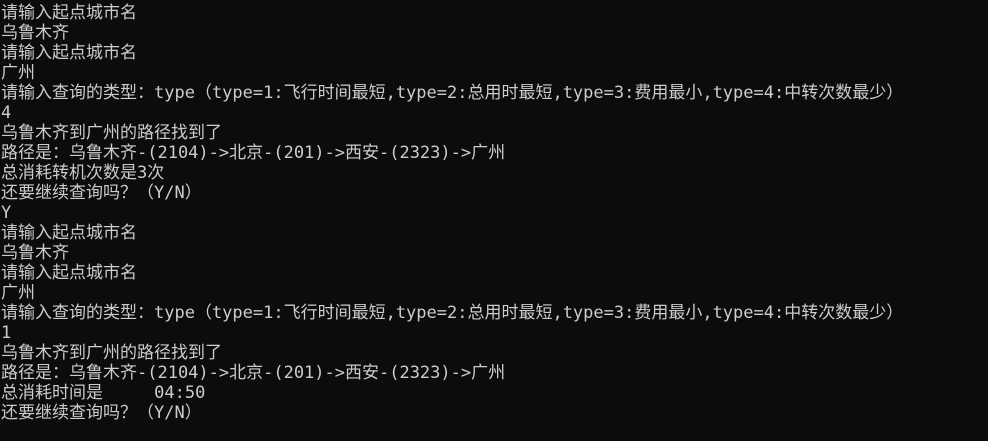 The width and height of the screenshot is (988, 441). I want to click on result-total-time: 总消耗时间是 04:50, so click(103, 393).